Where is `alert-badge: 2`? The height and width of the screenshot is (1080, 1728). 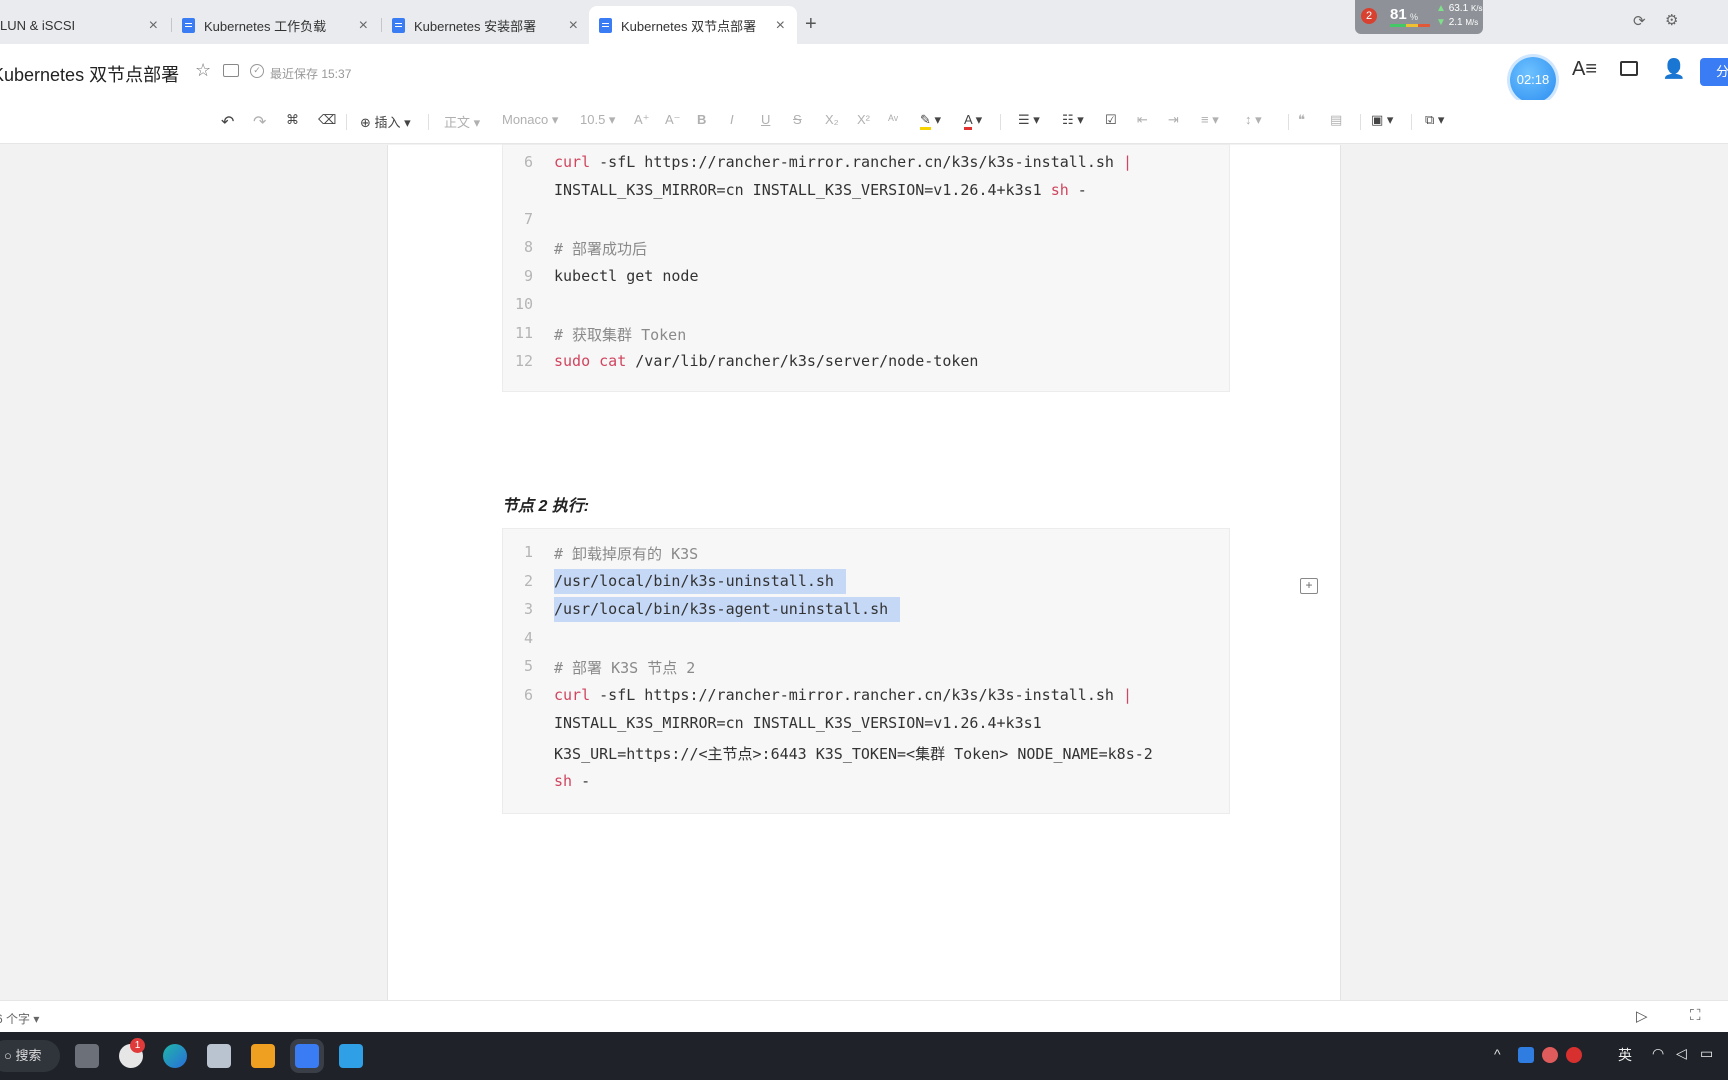 alert-badge: 2 is located at coordinates (1369, 16).